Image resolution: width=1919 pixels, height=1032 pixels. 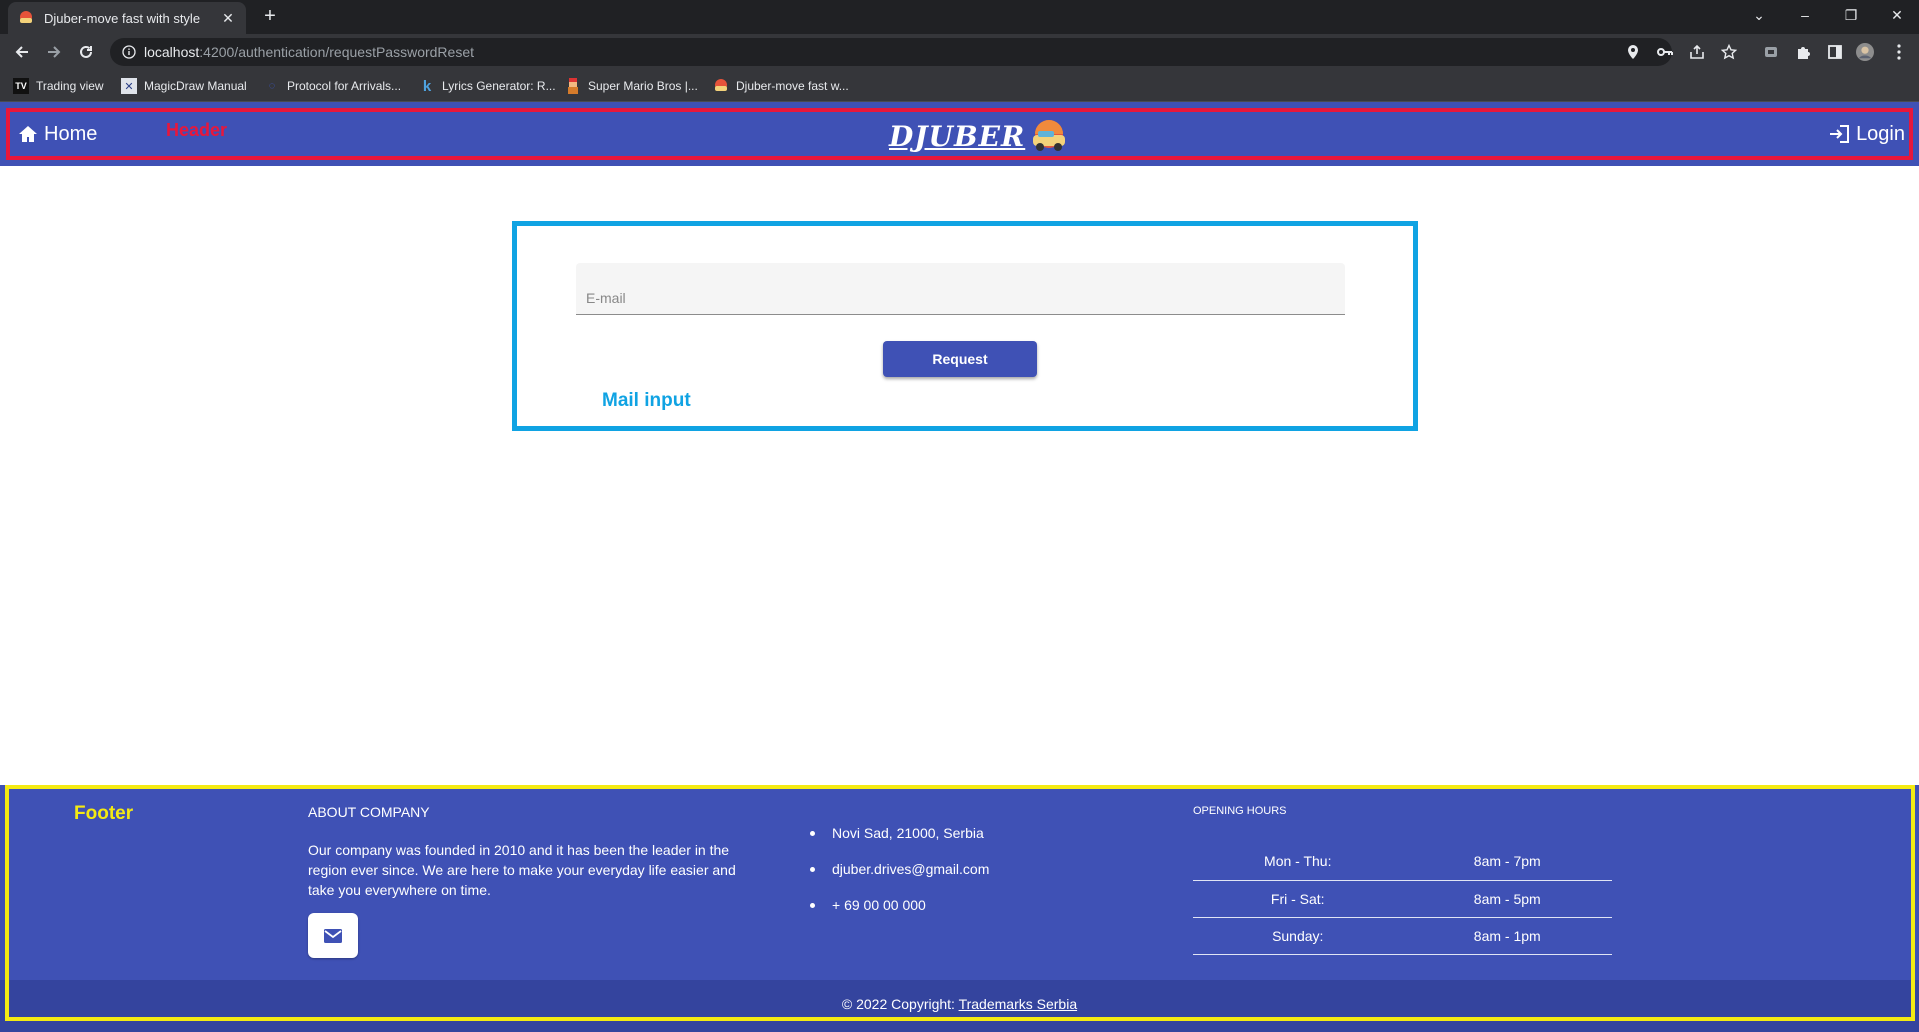 I want to click on copyright-text: © 2022 Copyright:, so click(x=898, y=1004).